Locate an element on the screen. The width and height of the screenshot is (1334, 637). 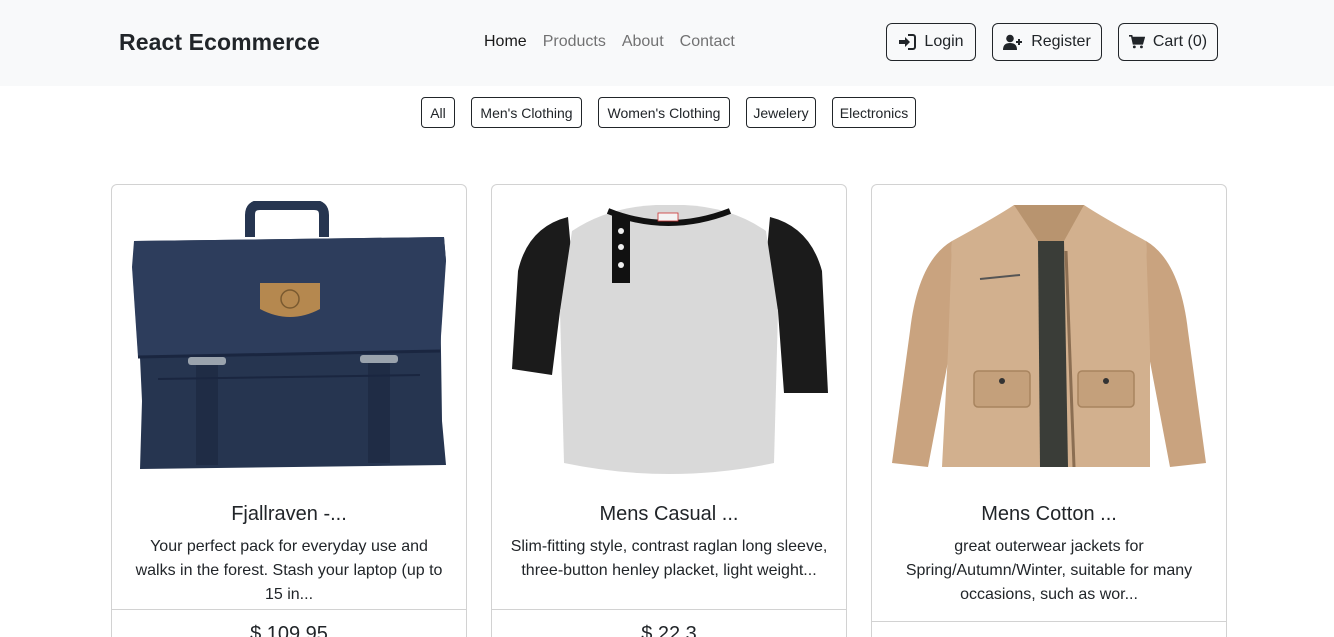
nav-link-about: About is located at coordinates (643, 42).